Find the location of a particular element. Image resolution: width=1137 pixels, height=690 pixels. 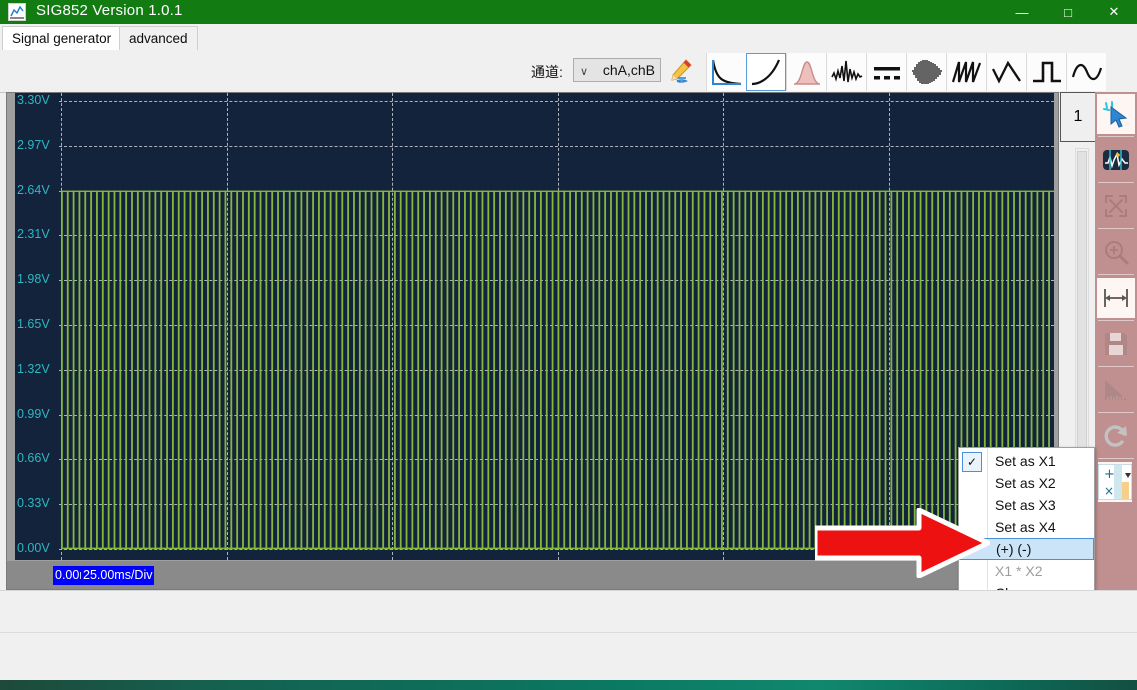

zoom-in-icon is located at coordinates (1116, 252).